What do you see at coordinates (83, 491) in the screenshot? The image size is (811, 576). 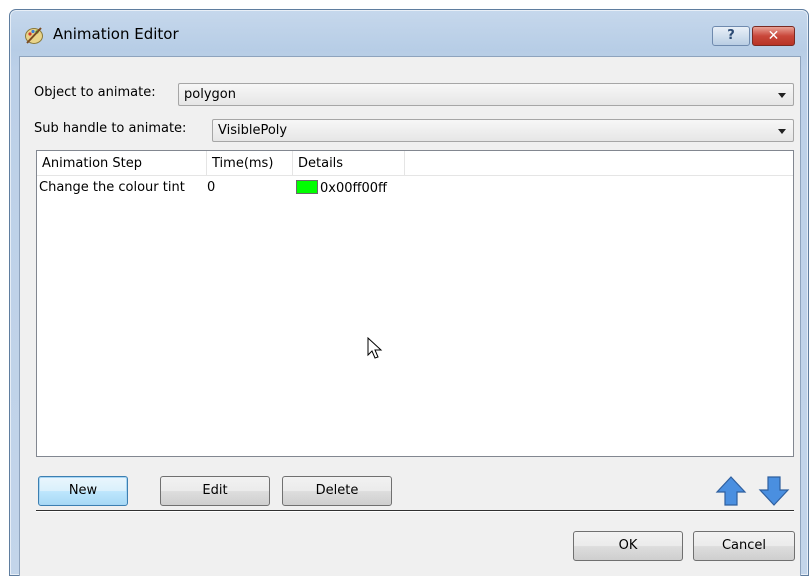 I see `new-button: New` at bounding box center [83, 491].